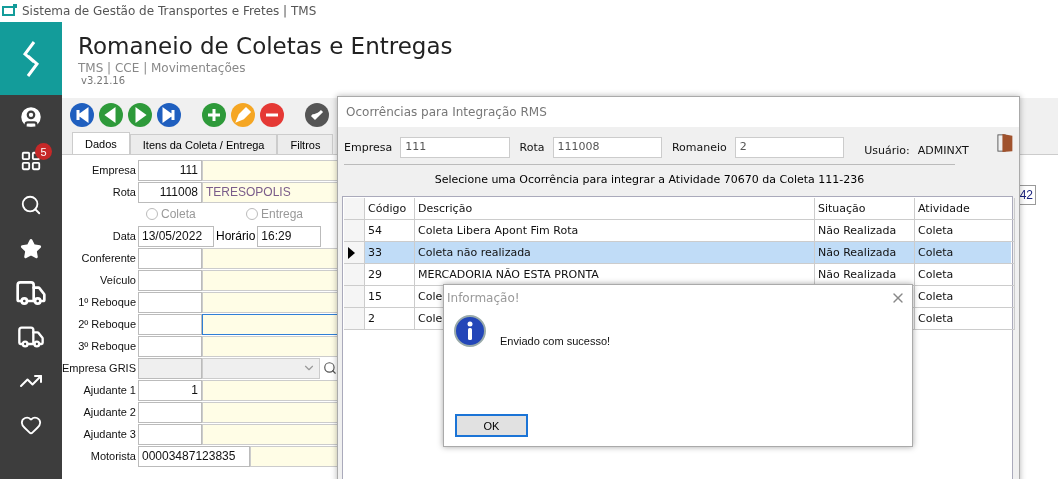 This screenshot has height=479, width=1058. I want to click on ok-button: OK, so click(491, 425).